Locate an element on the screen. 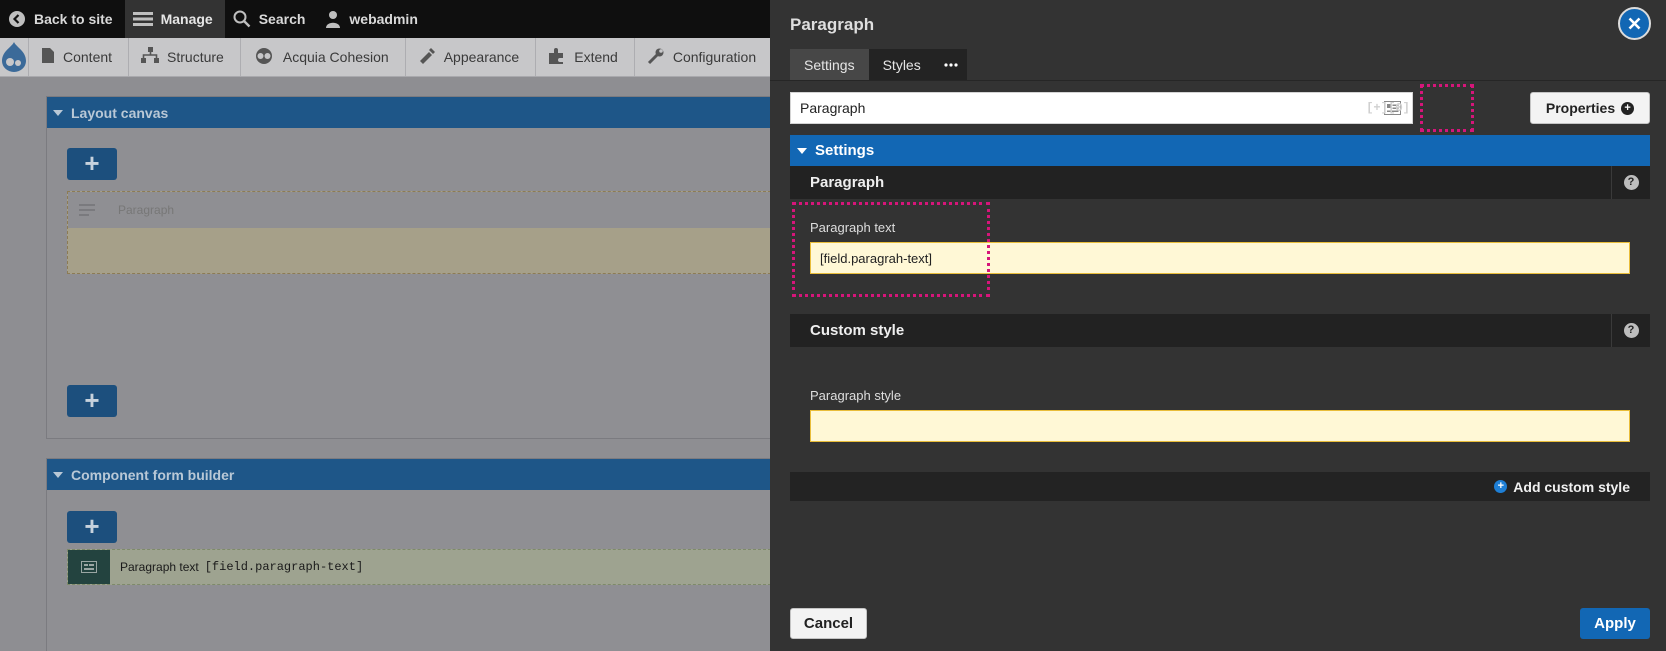 The image size is (1666, 651). paragraph-style-input is located at coordinates (1220, 426).